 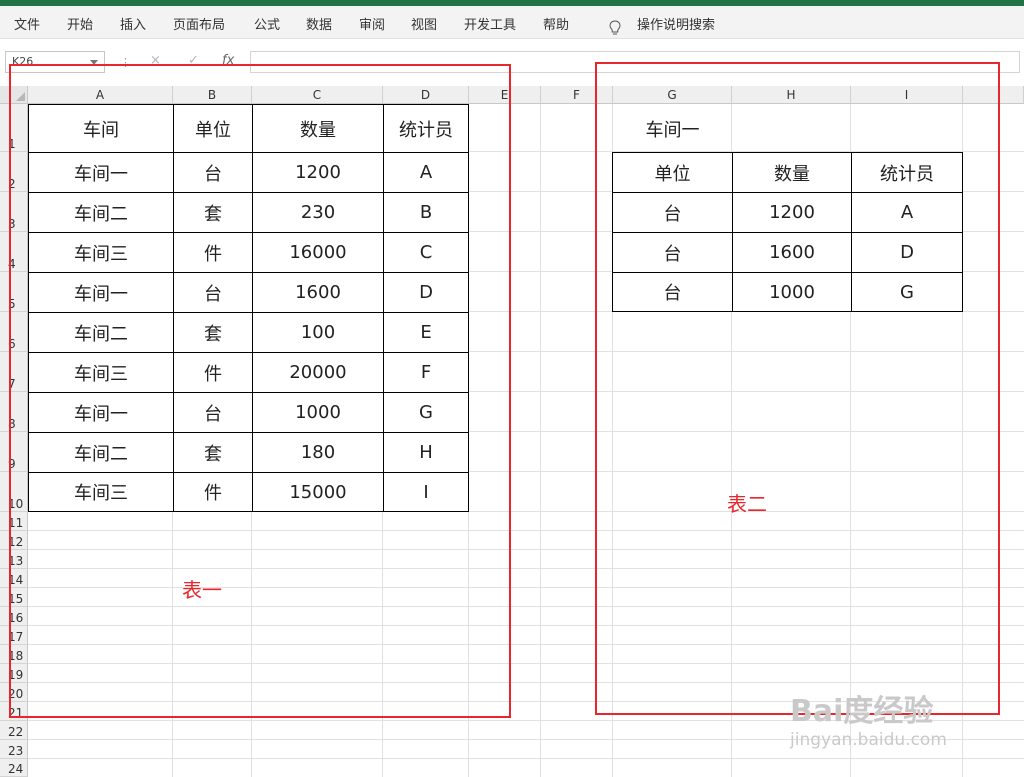 I want to click on menu-review: 审阅, so click(x=372, y=23).